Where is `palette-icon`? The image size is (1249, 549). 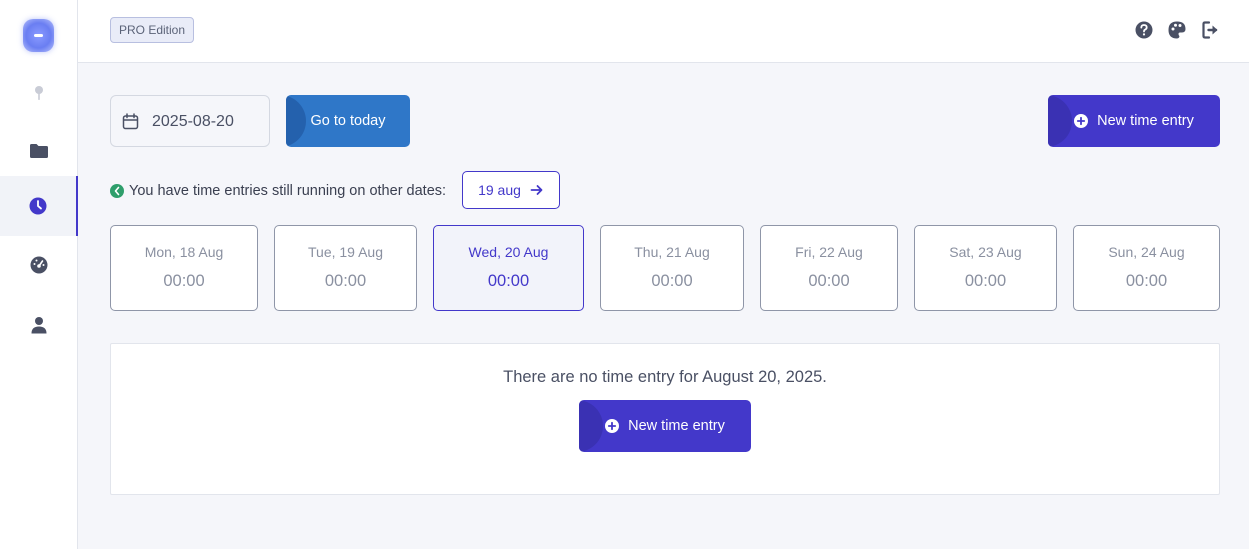
palette-icon is located at coordinates (1177, 30).